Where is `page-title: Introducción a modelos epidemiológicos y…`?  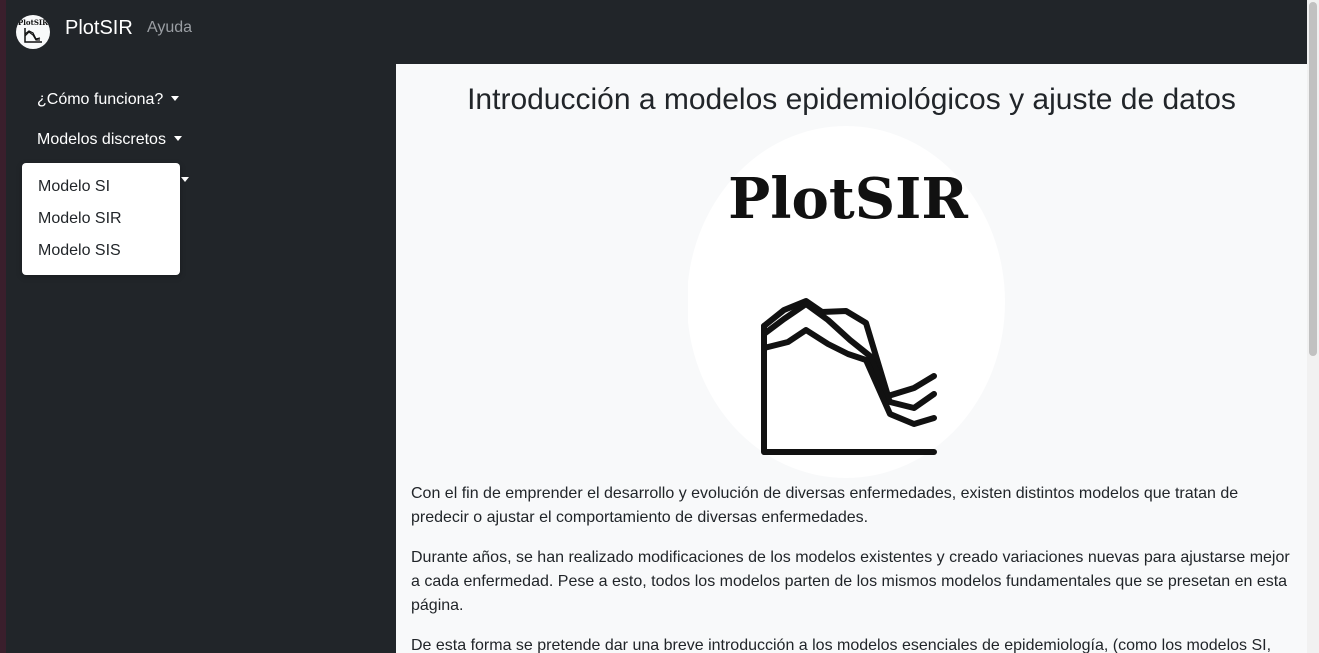 page-title: Introducción a modelos epidemiológicos y… is located at coordinates (851, 99).